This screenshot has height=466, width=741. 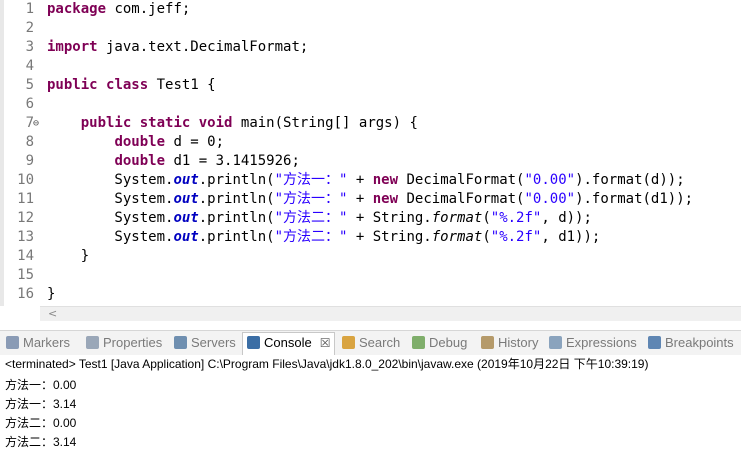 I want to click on expressions-icon, so click(x=555, y=342).